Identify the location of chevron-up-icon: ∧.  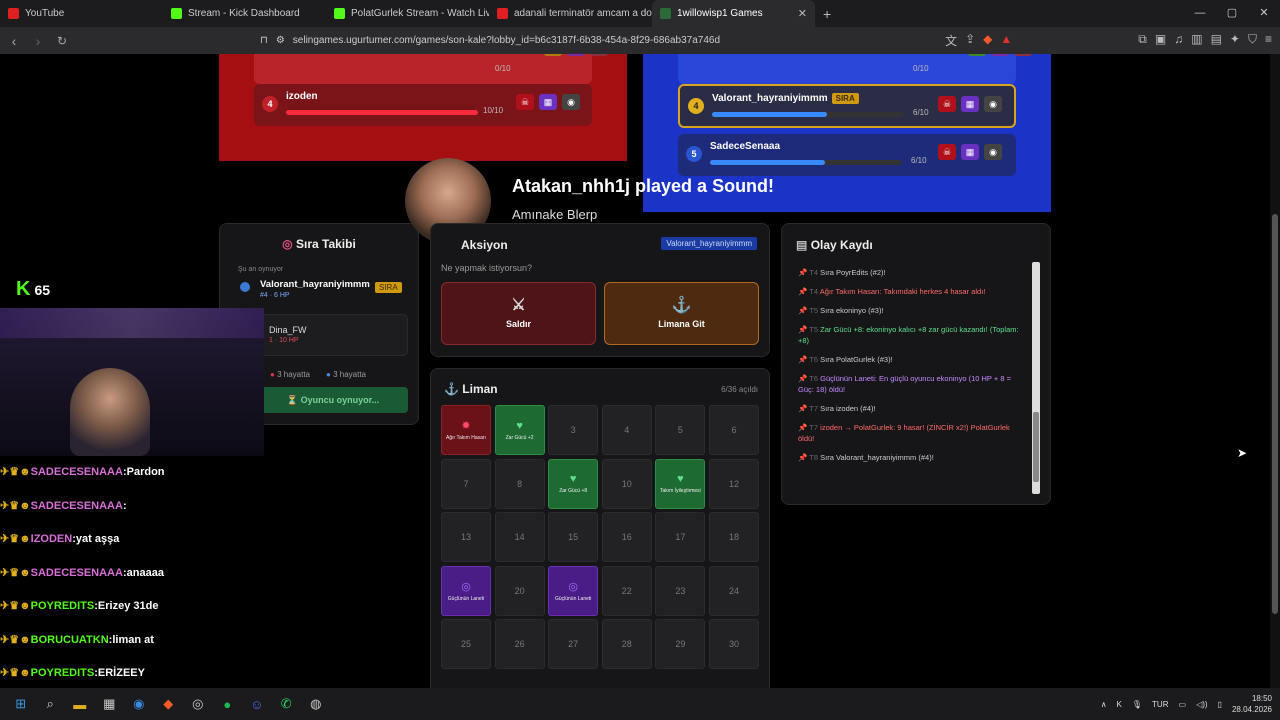
(1104, 704).